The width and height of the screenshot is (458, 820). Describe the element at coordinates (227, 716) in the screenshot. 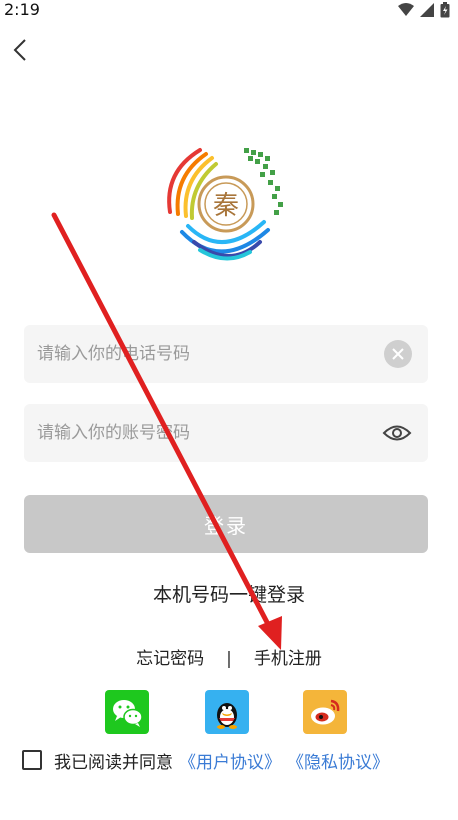

I see `qq-icon` at that location.